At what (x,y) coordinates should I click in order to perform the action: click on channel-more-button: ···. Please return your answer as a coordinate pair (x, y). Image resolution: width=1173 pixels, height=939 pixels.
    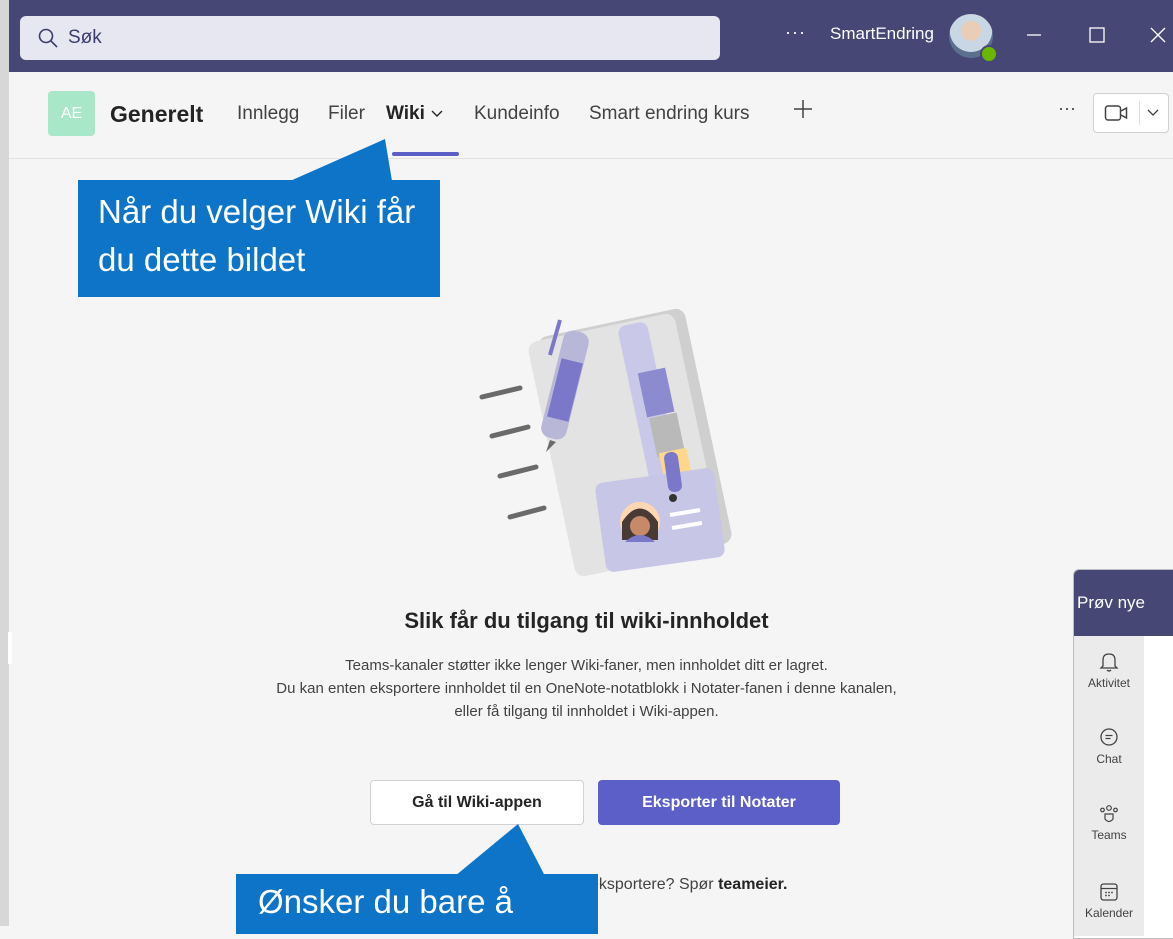
    Looking at the image, I should click on (1067, 108).